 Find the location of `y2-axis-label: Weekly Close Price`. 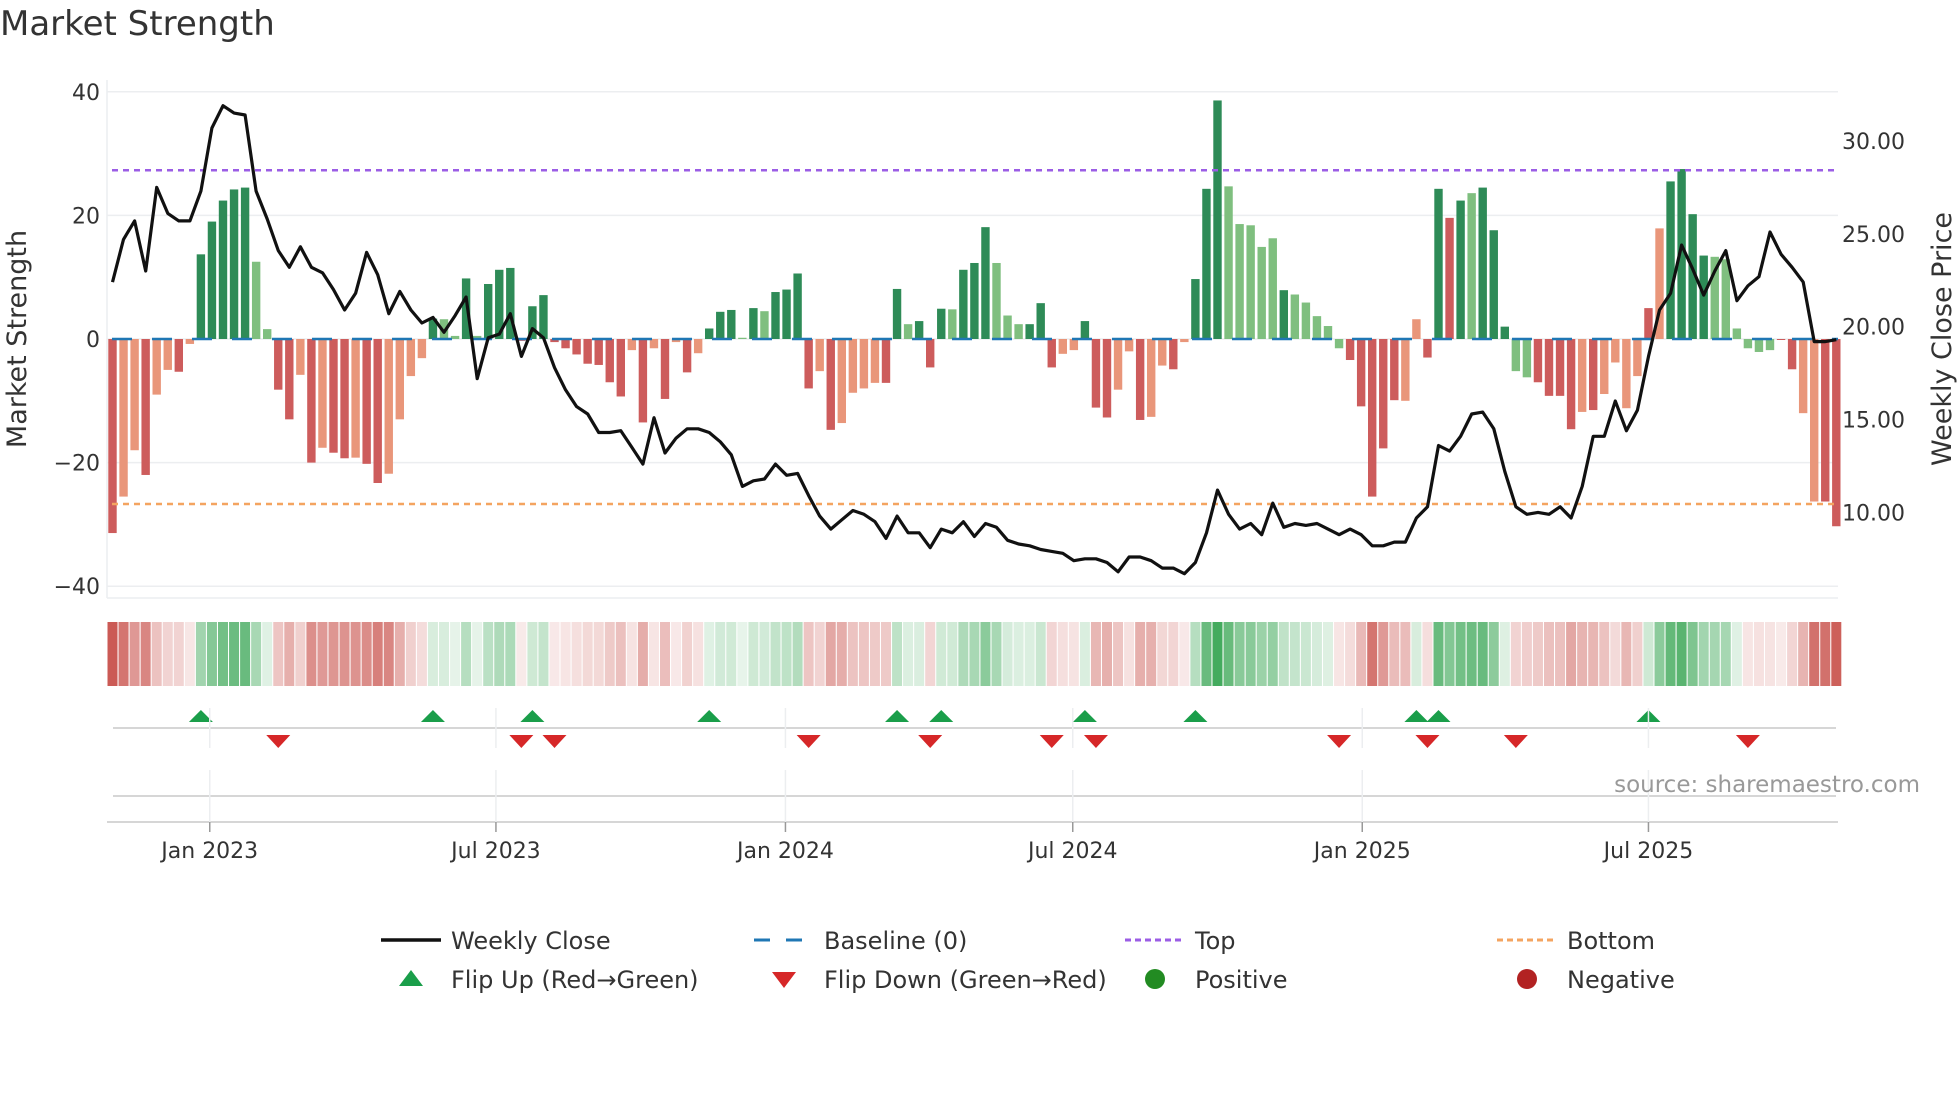

y2-axis-label: Weekly Close Price is located at coordinates (1942, 339).